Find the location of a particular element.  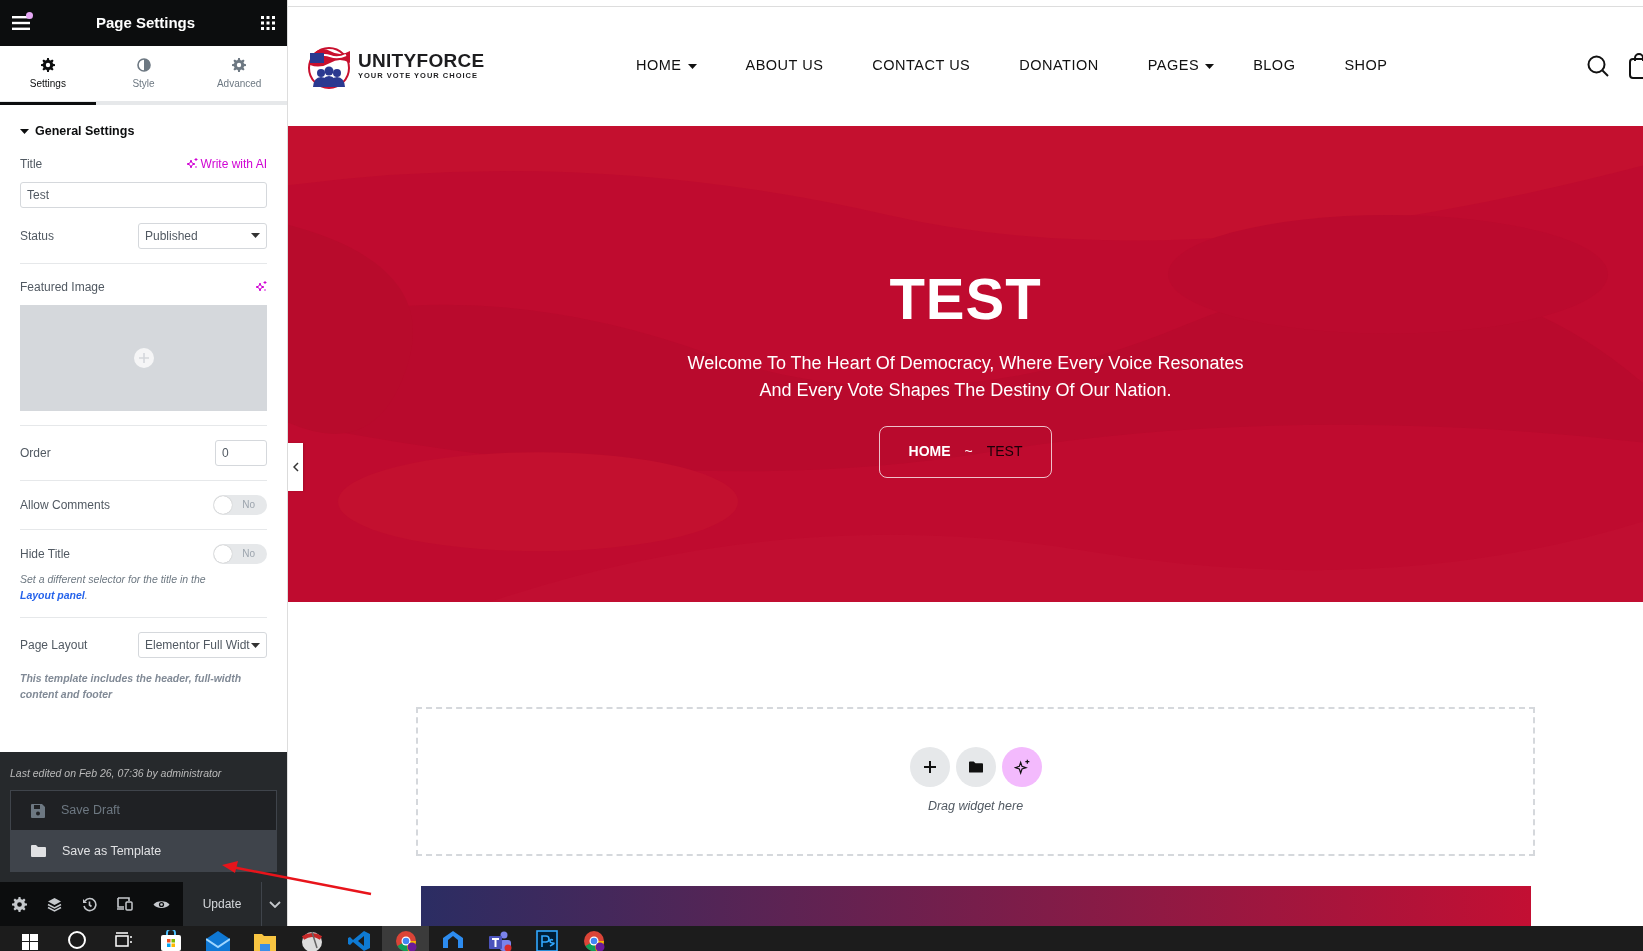

breadcrumb-current: TEST is located at coordinates (1004, 452).